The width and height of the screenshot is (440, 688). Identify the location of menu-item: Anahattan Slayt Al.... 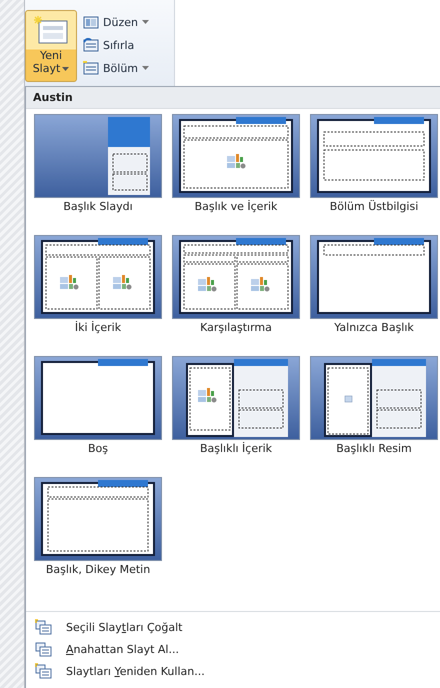
(233, 649).